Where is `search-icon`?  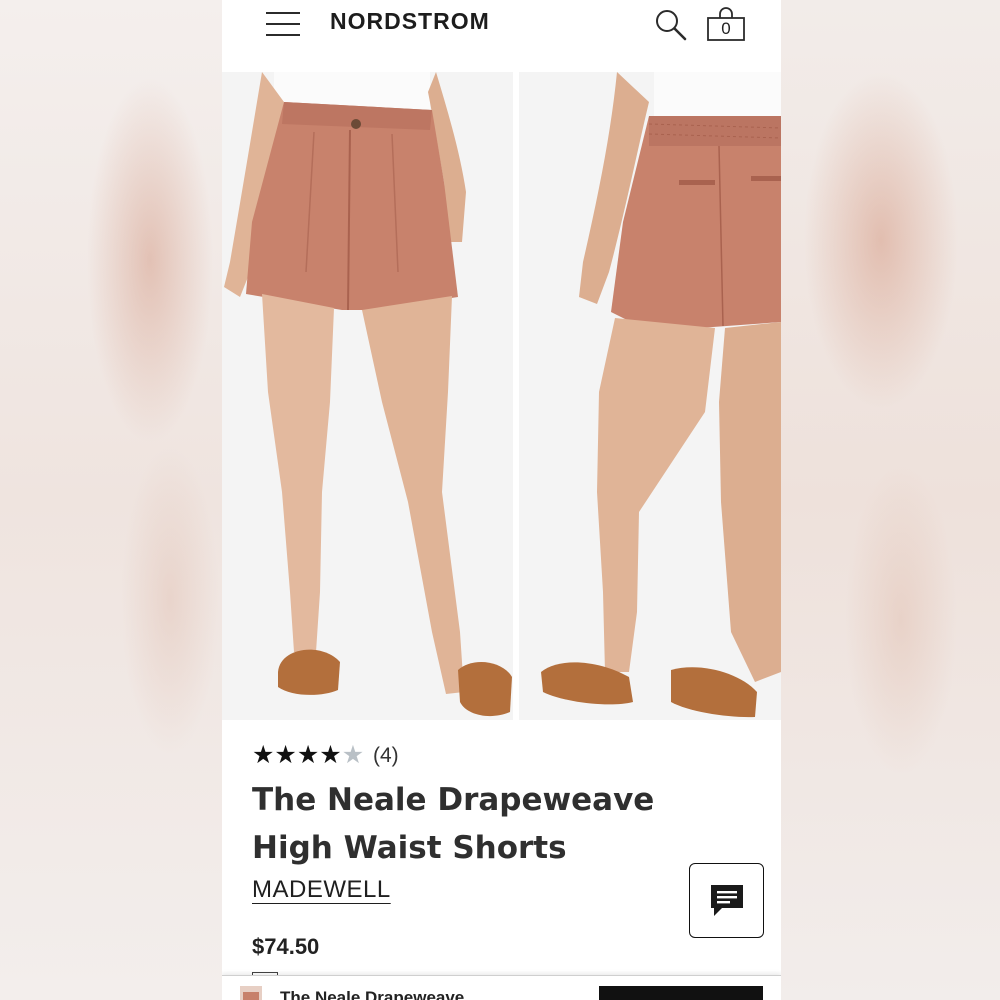 search-icon is located at coordinates (671, 25).